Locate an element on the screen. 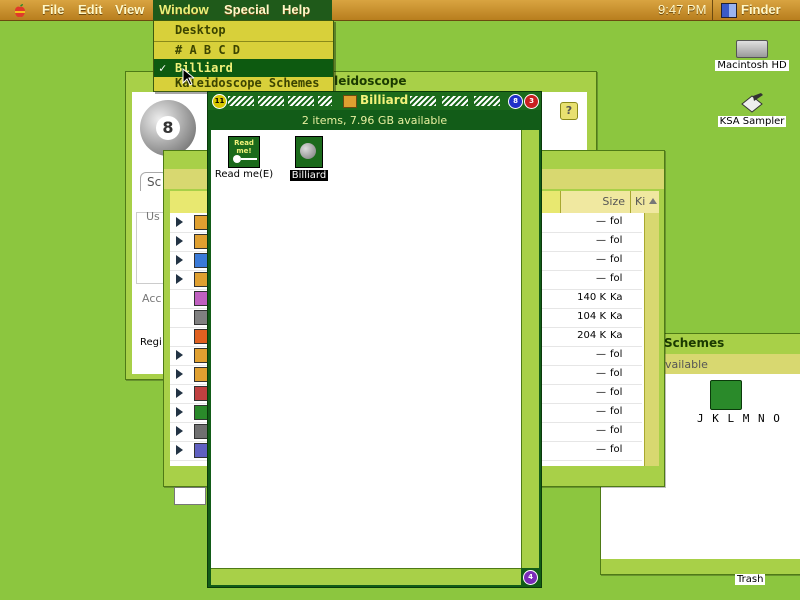 This screenshot has height=600, width=800. menu-item-kaleidoscope-schemes: Kaleidoscope Schemes is located at coordinates (243, 83).